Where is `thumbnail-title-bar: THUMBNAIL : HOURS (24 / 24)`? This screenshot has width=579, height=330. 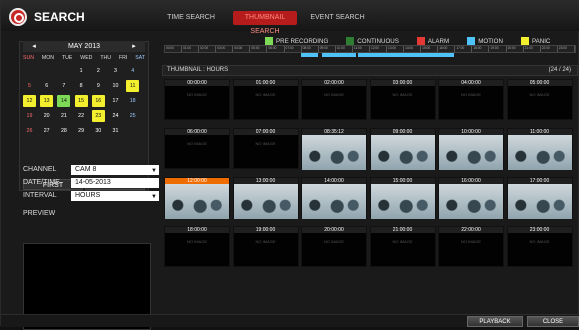 thumbnail-title-bar: THUMBNAIL : HOURS (24 / 24) is located at coordinates (370, 70).